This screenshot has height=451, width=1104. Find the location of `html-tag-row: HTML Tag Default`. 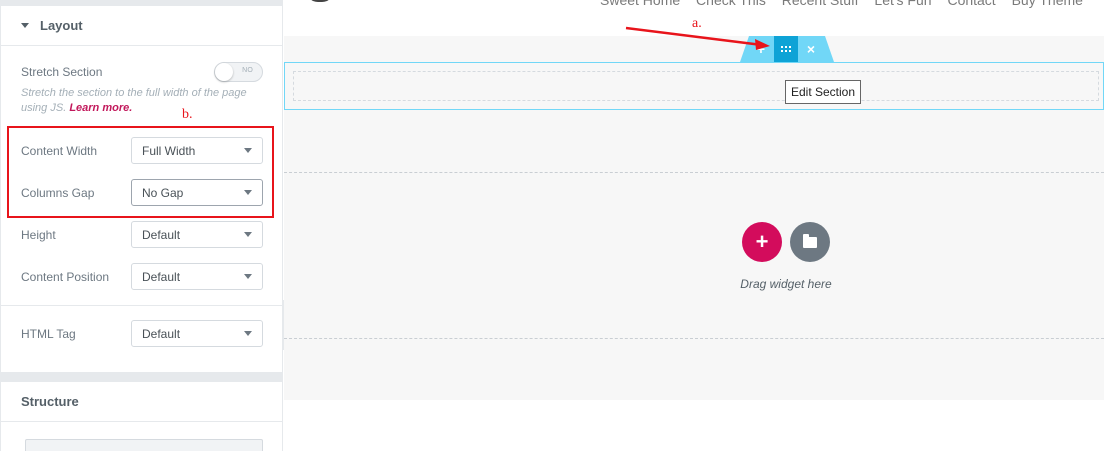

html-tag-row: HTML Tag Default is located at coordinates (142, 333).